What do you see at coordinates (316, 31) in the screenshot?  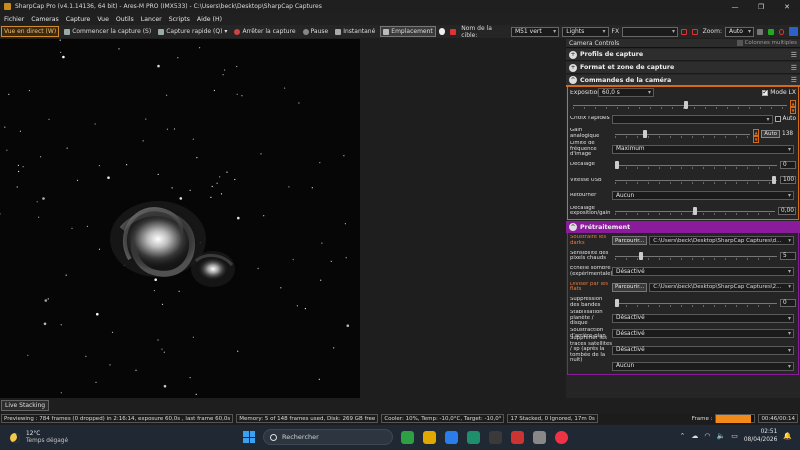 I see `pause-button: Pause` at bounding box center [316, 31].